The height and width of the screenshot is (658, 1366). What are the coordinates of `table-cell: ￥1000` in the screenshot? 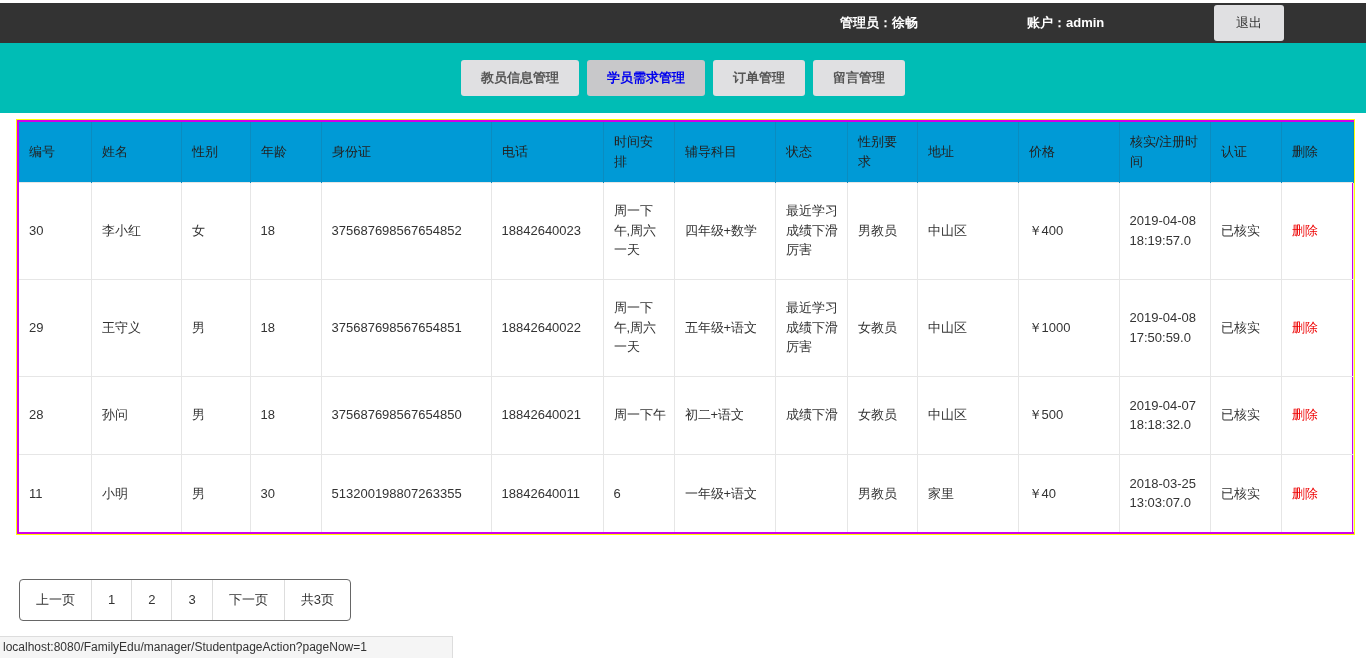 It's located at (1068, 327).